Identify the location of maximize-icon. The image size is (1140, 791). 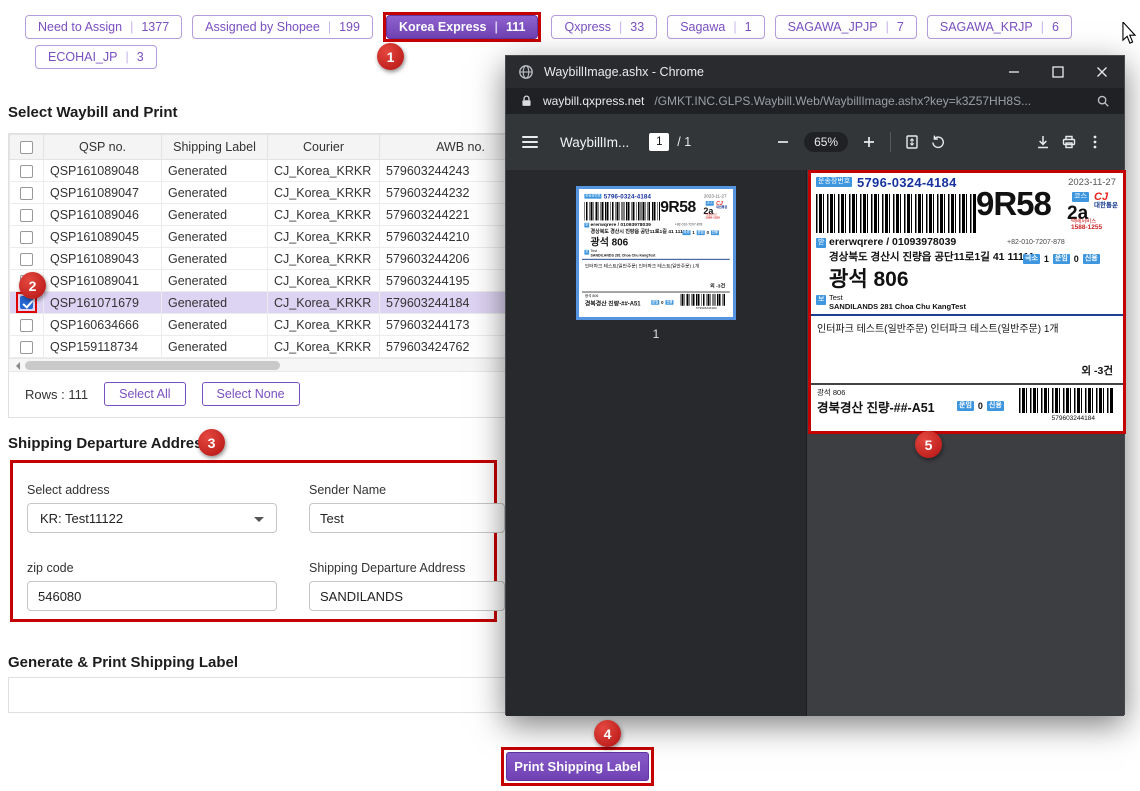
(1058, 72).